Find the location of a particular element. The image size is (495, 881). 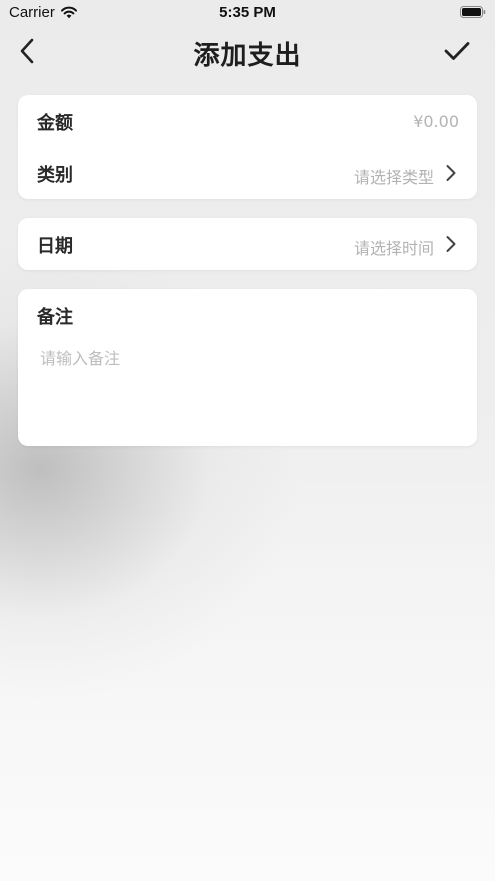

status-bar: Carrier 5:35 PM is located at coordinates (247, 13).